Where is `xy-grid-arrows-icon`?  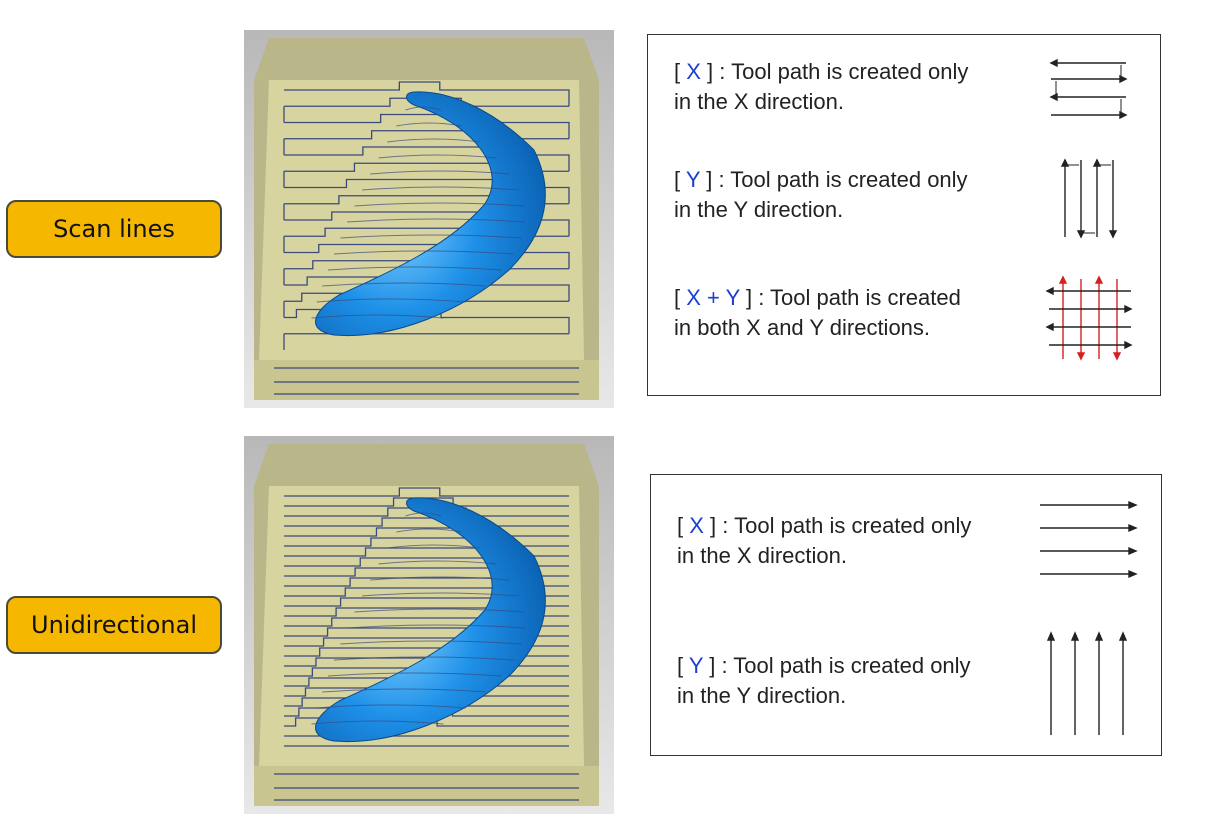
xy-grid-arrows-icon is located at coordinates (1089, 318).